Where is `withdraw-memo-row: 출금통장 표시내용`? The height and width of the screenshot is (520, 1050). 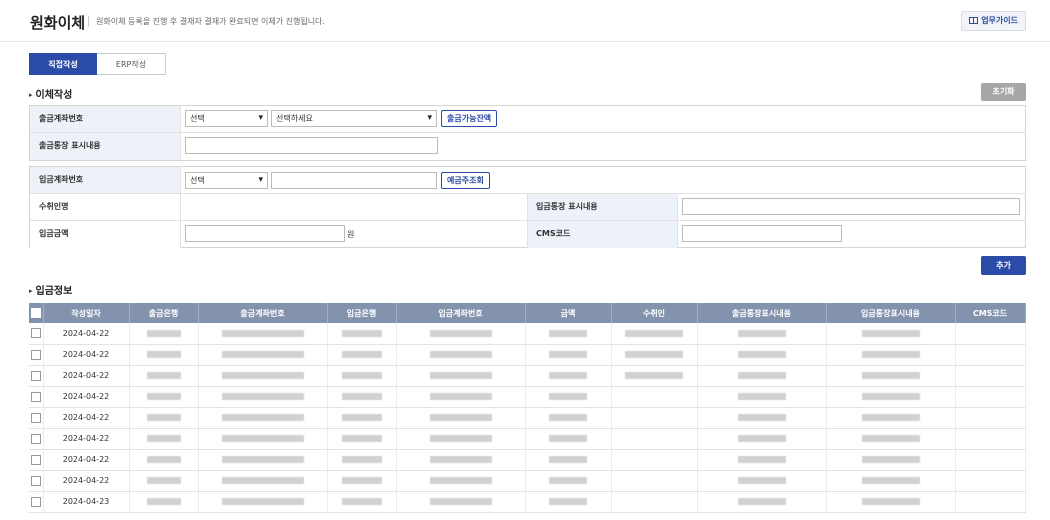
withdraw-memo-row: 출금통장 표시내용 is located at coordinates (527, 146).